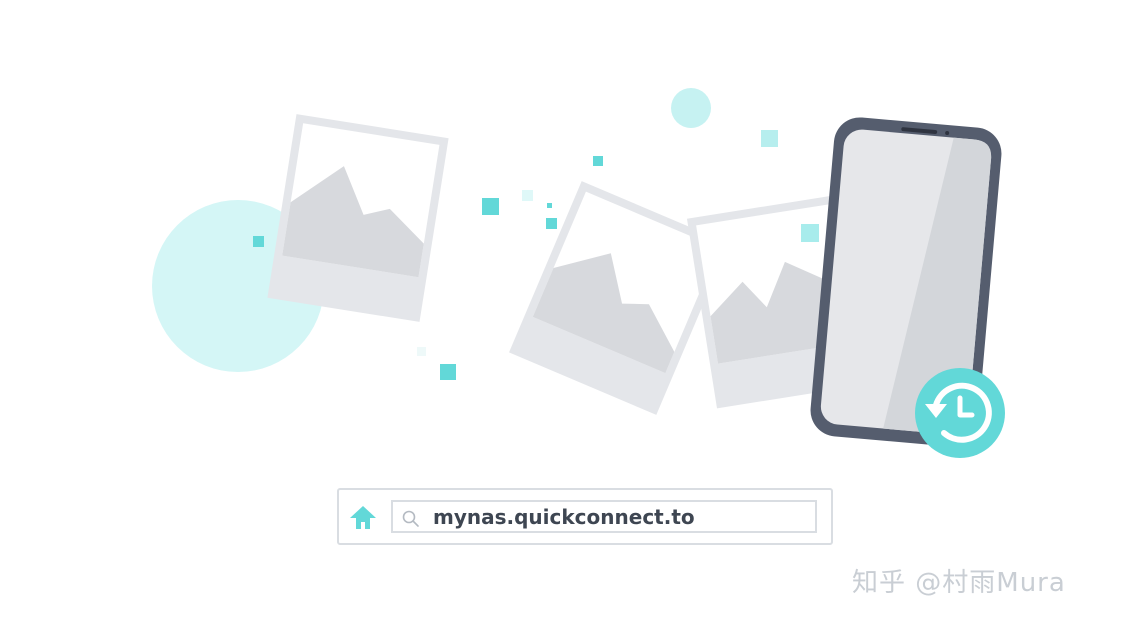 Image resolution: width=1136 pixels, height=626 pixels. What do you see at coordinates (960, 413) in the screenshot?
I see `restore-history-icon` at bounding box center [960, 413].